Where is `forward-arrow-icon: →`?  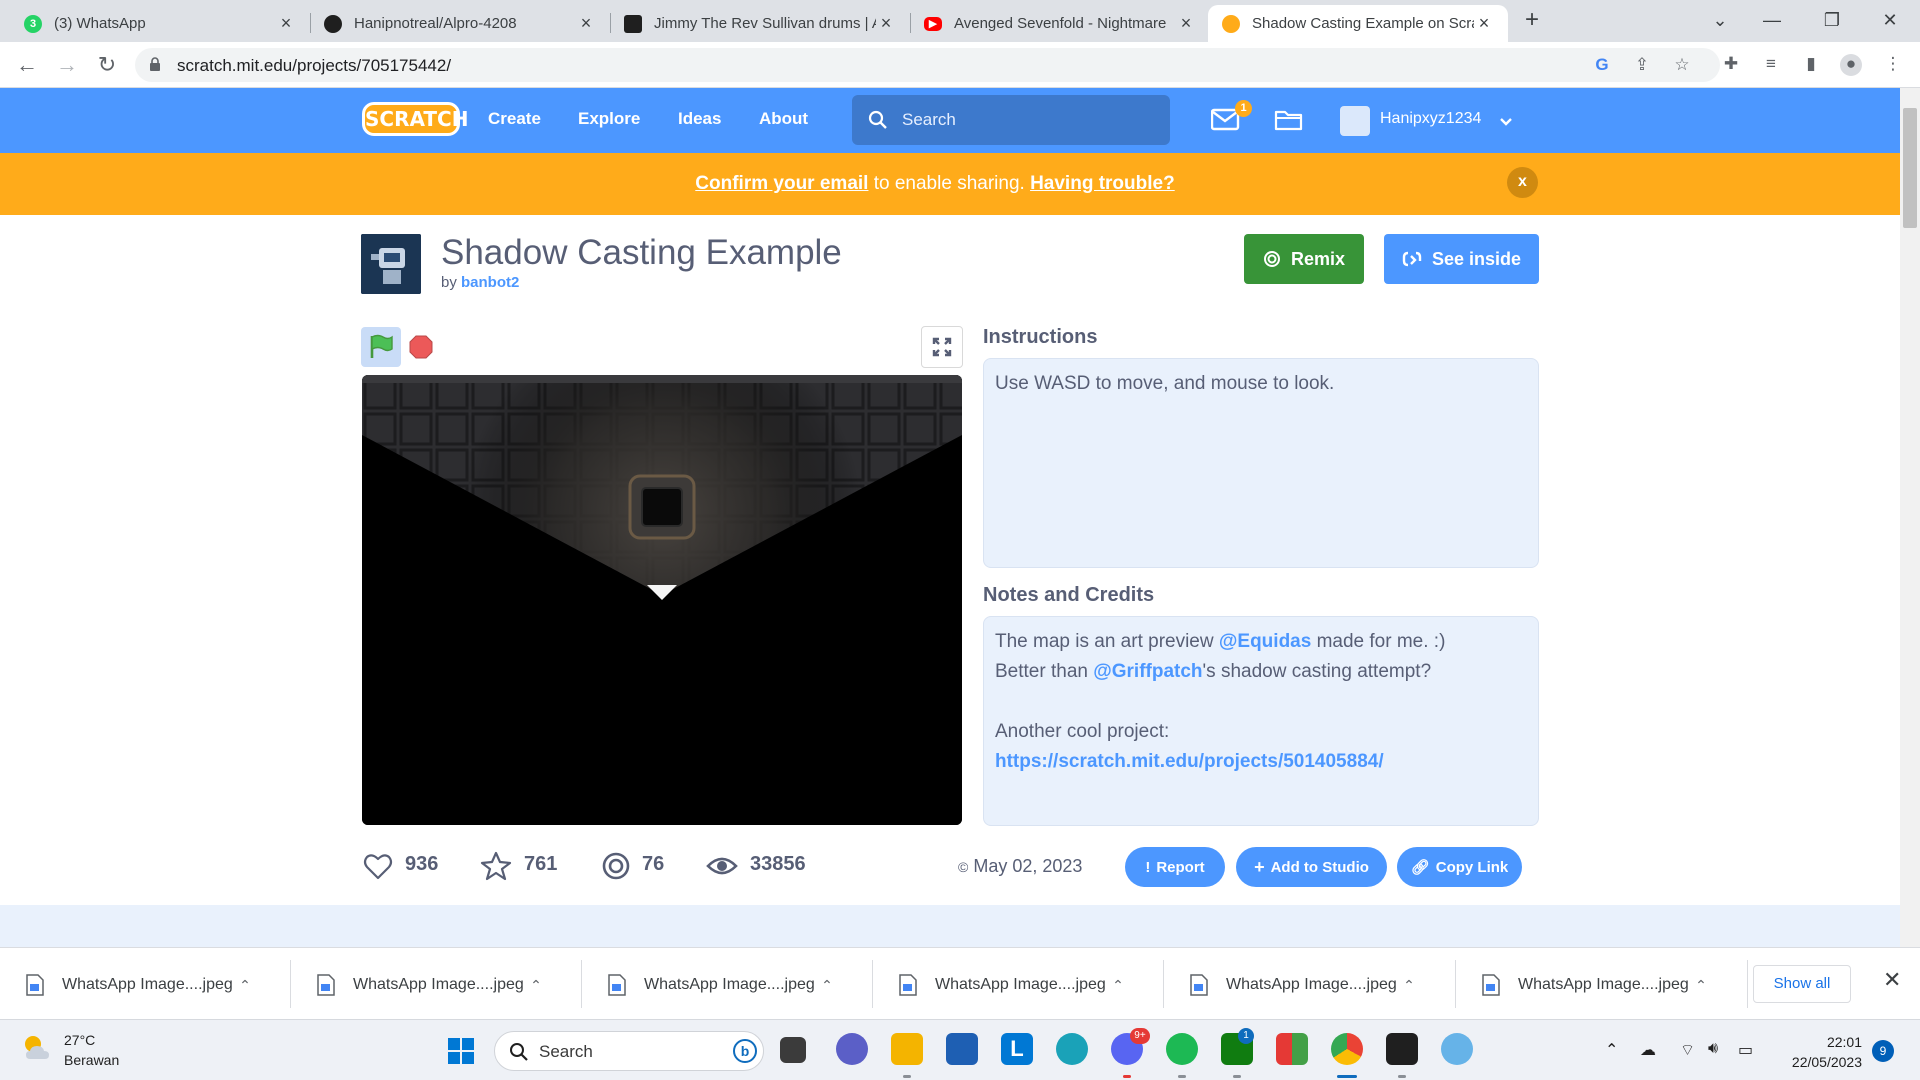 forward-arrow-icon: → is located at coordinates (67, 65).